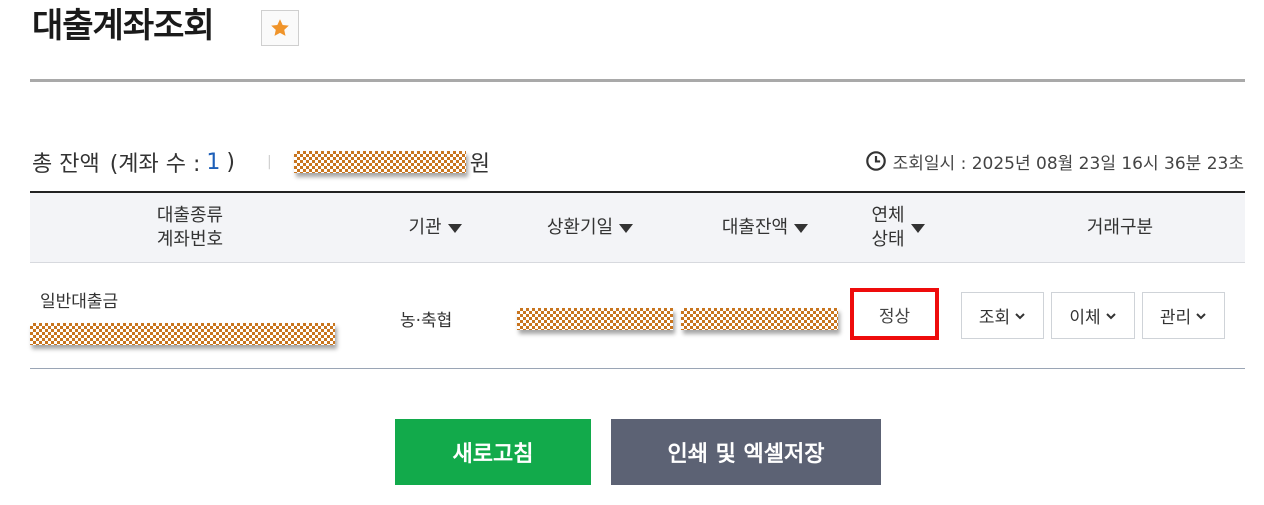 Image resolution: width=1264 pixels, height=505 pixels. I want to click on page-title: 대출계좌조회, so click(123, 26).